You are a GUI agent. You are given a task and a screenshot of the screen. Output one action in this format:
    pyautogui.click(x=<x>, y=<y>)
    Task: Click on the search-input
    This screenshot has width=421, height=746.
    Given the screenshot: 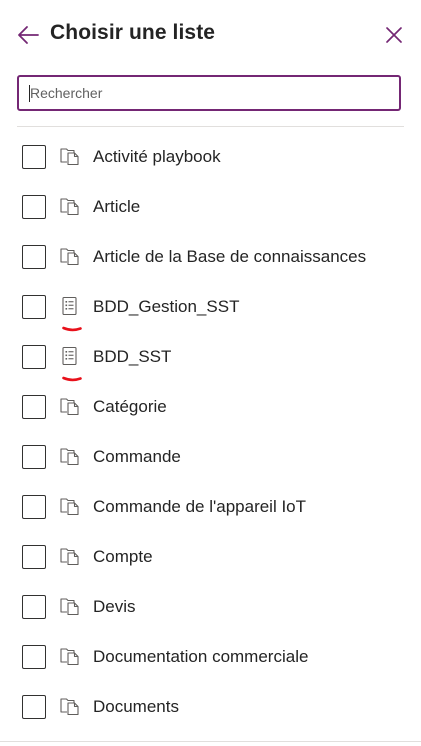 What is the action you would take?
    pyautogui.click(x=208, y=93)
    